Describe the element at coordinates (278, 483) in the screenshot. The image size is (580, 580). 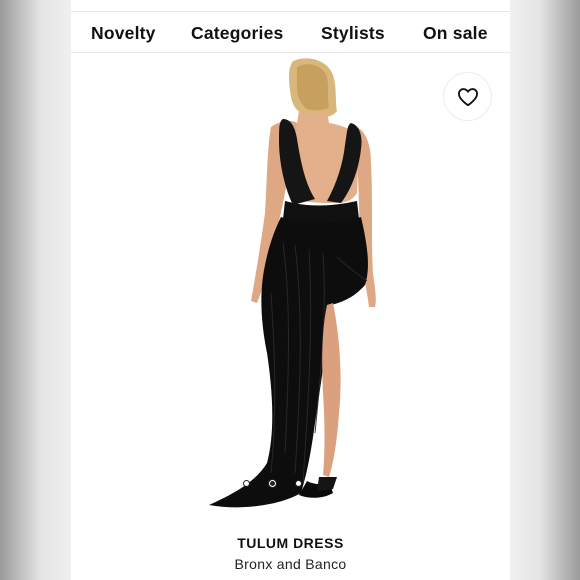
I see `carousel-indicator` at that location.